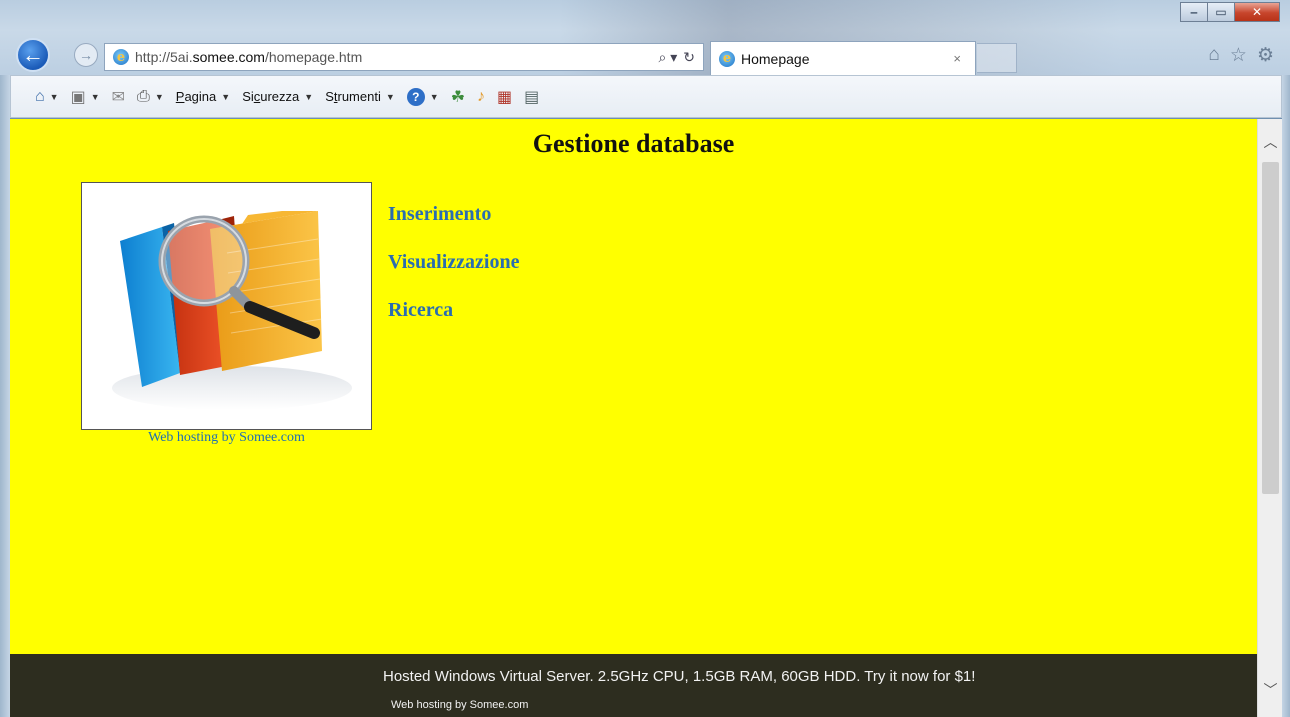 This screenshot has width=1290, height=717. Describe the element at coordinates (415, 96) in the screenshot. I see `help-icon: ?` at that location.